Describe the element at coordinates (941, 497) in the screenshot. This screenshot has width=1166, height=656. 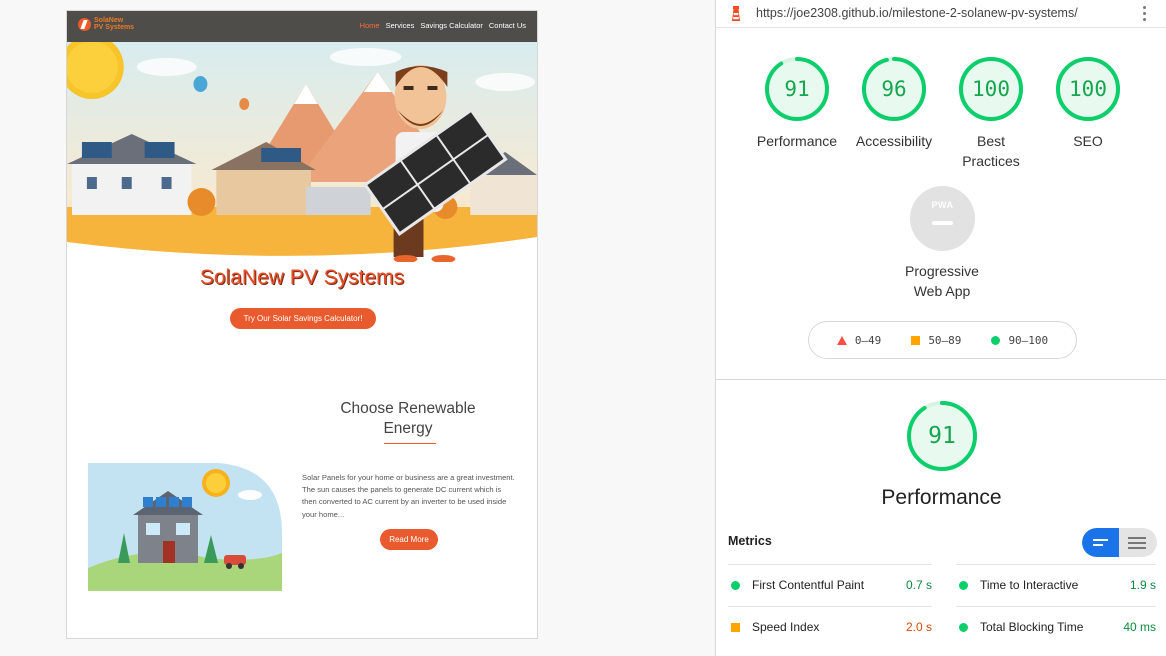
I see `performance-heading: Performance` at that location.